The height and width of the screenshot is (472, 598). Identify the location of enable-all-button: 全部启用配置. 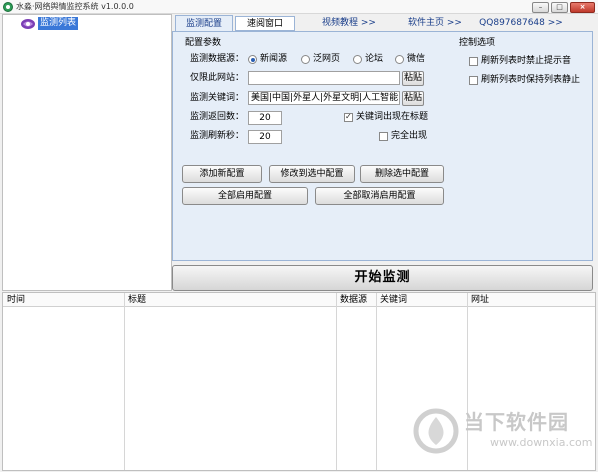
(245, 196).